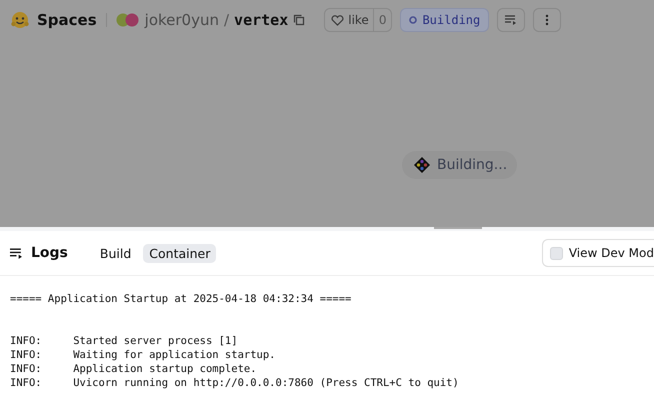  I want to click on more-button, so click(547, 20).